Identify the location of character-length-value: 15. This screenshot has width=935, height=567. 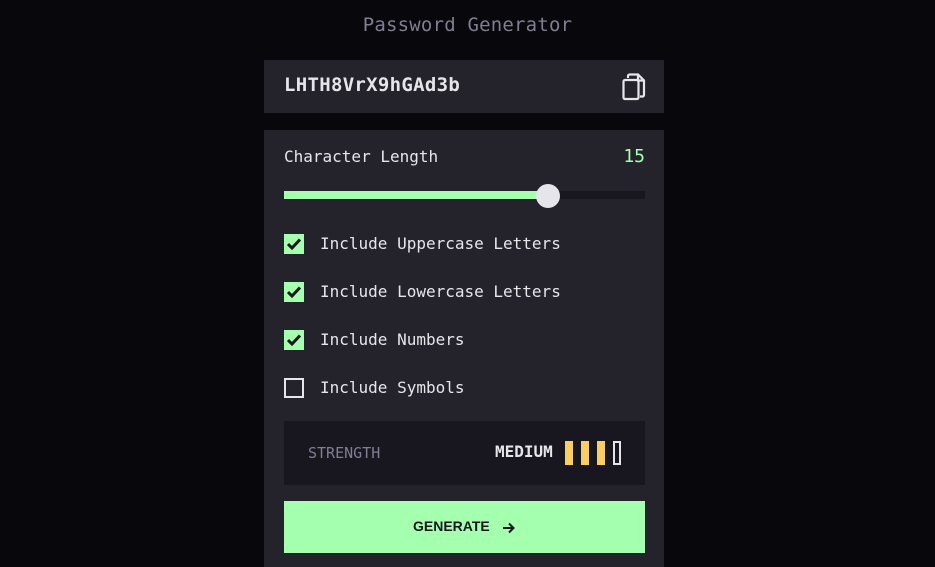
(634, 156).